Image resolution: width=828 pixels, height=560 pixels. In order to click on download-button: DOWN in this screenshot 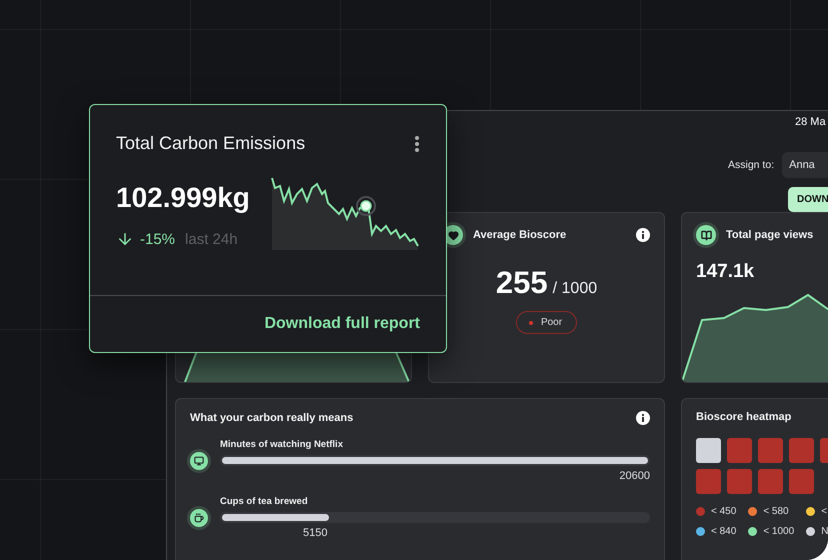, I will do `click(808, 199)`.